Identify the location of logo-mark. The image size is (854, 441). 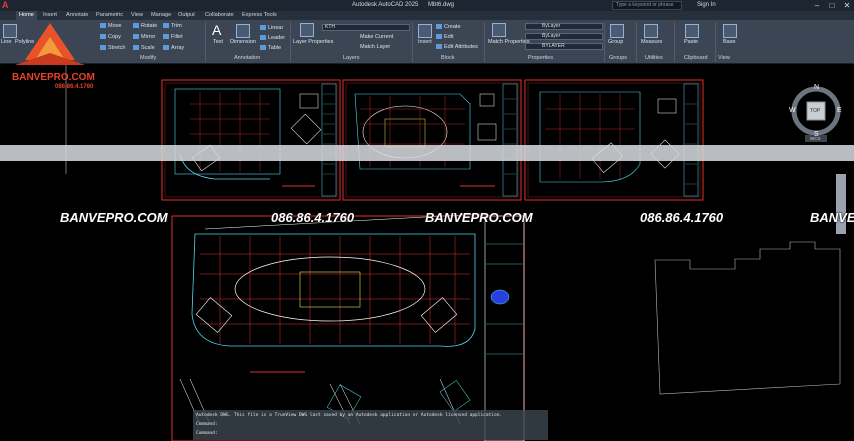
(50, 44).